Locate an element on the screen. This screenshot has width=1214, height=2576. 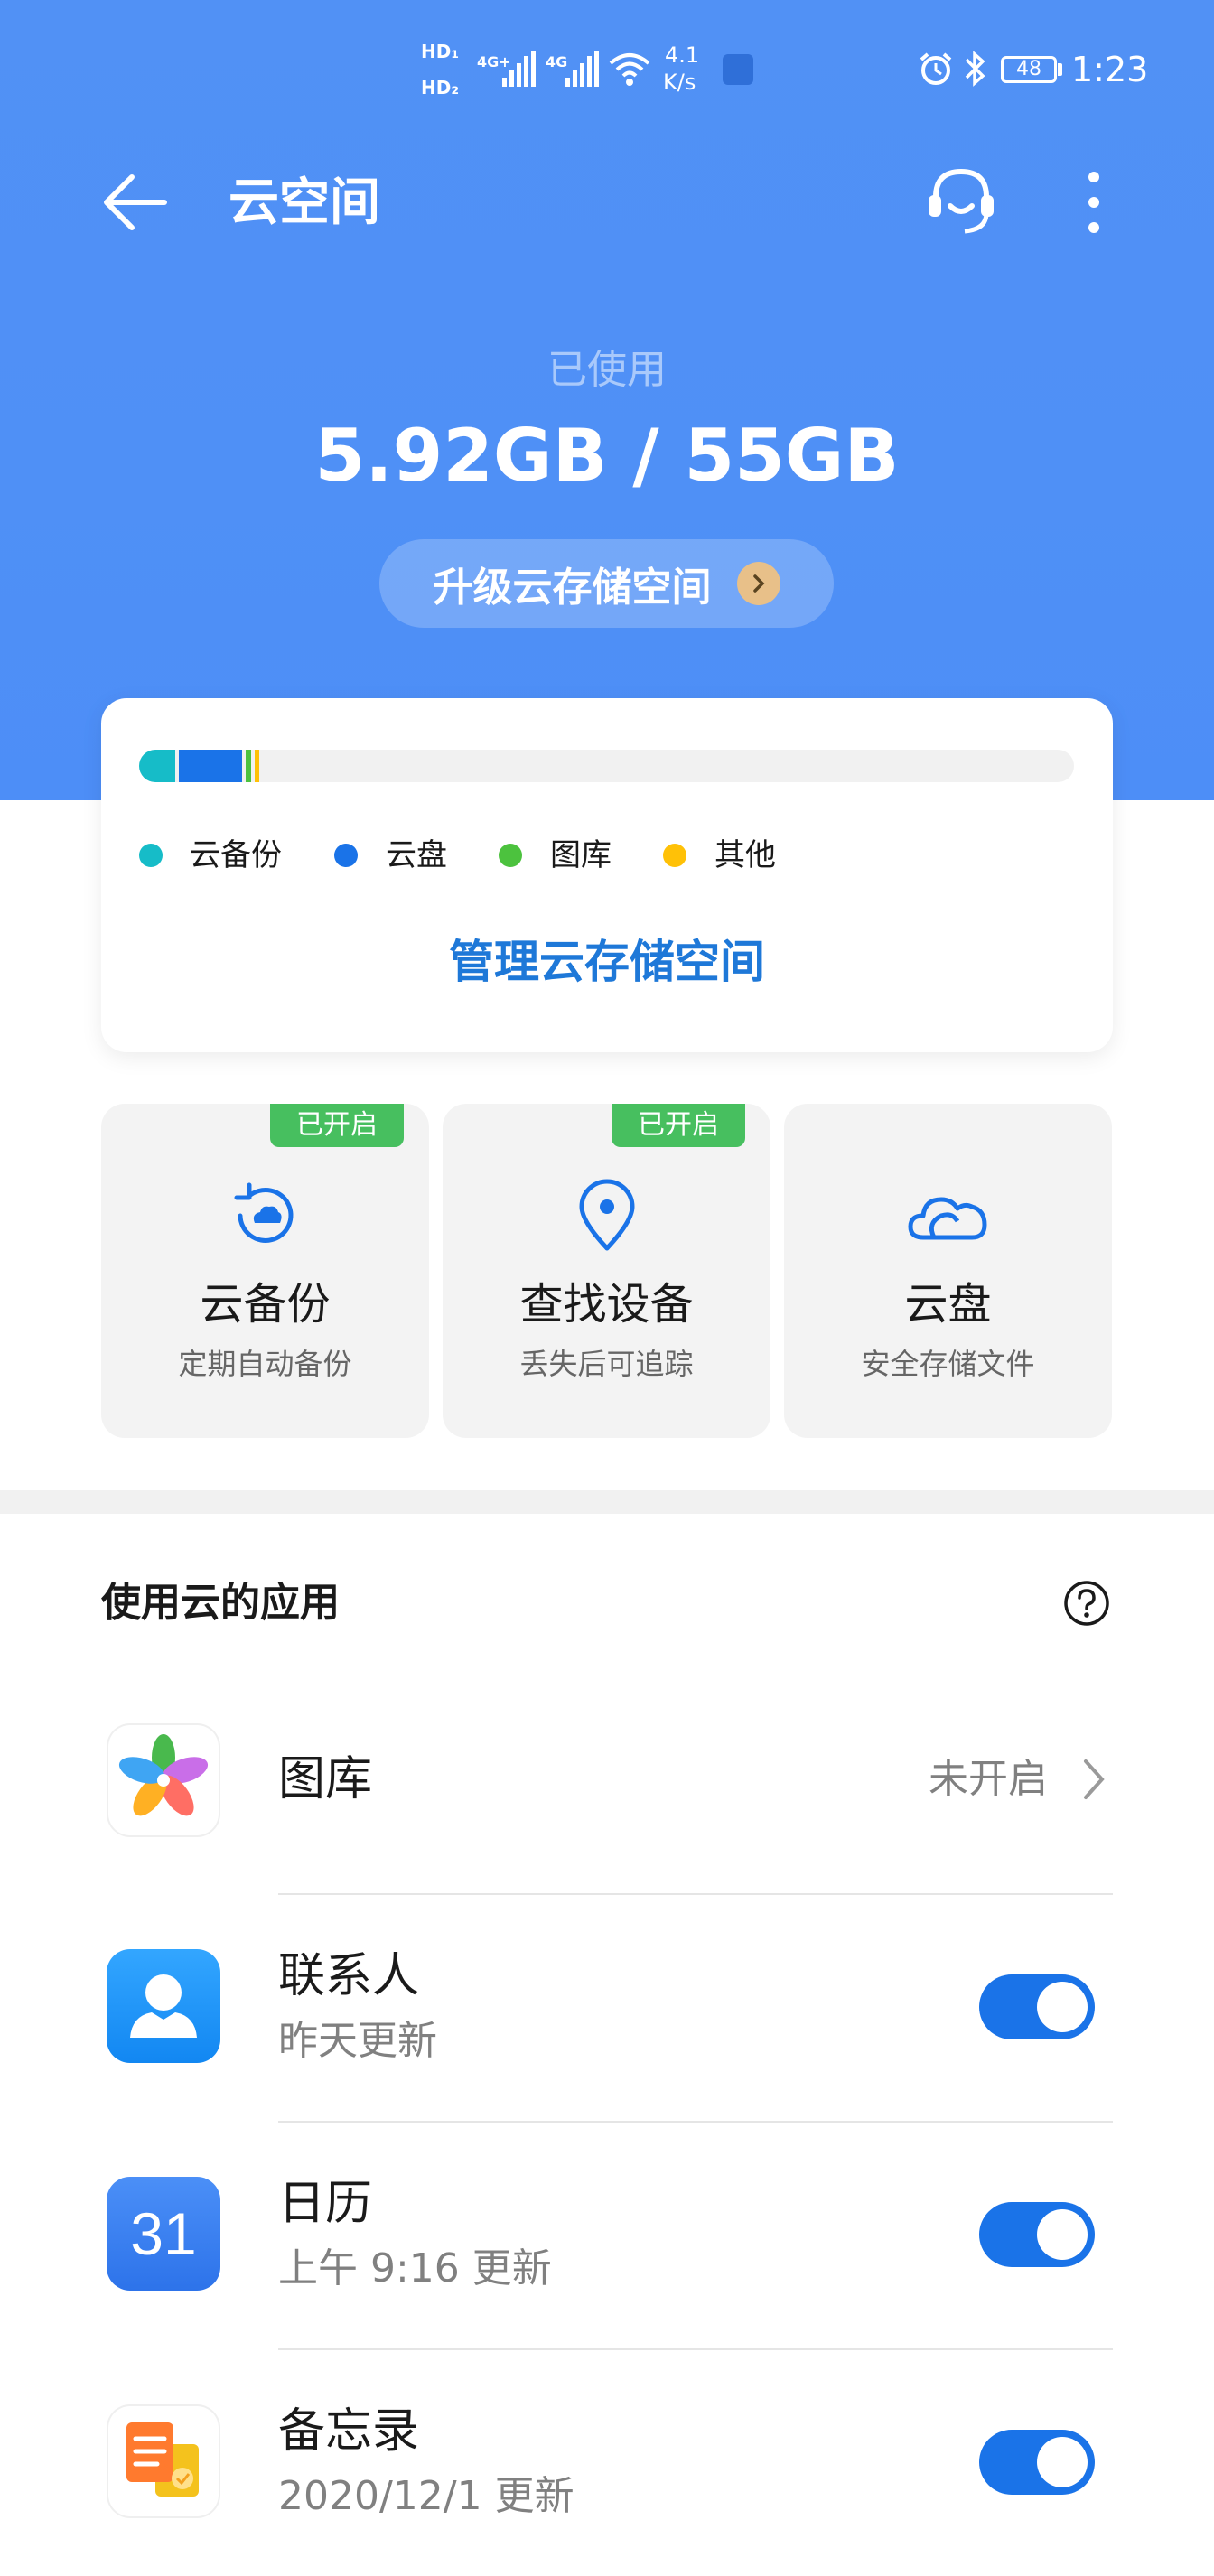
app-last-updated: 2020/12/1 更新 is located at coordinates (426, 2496).